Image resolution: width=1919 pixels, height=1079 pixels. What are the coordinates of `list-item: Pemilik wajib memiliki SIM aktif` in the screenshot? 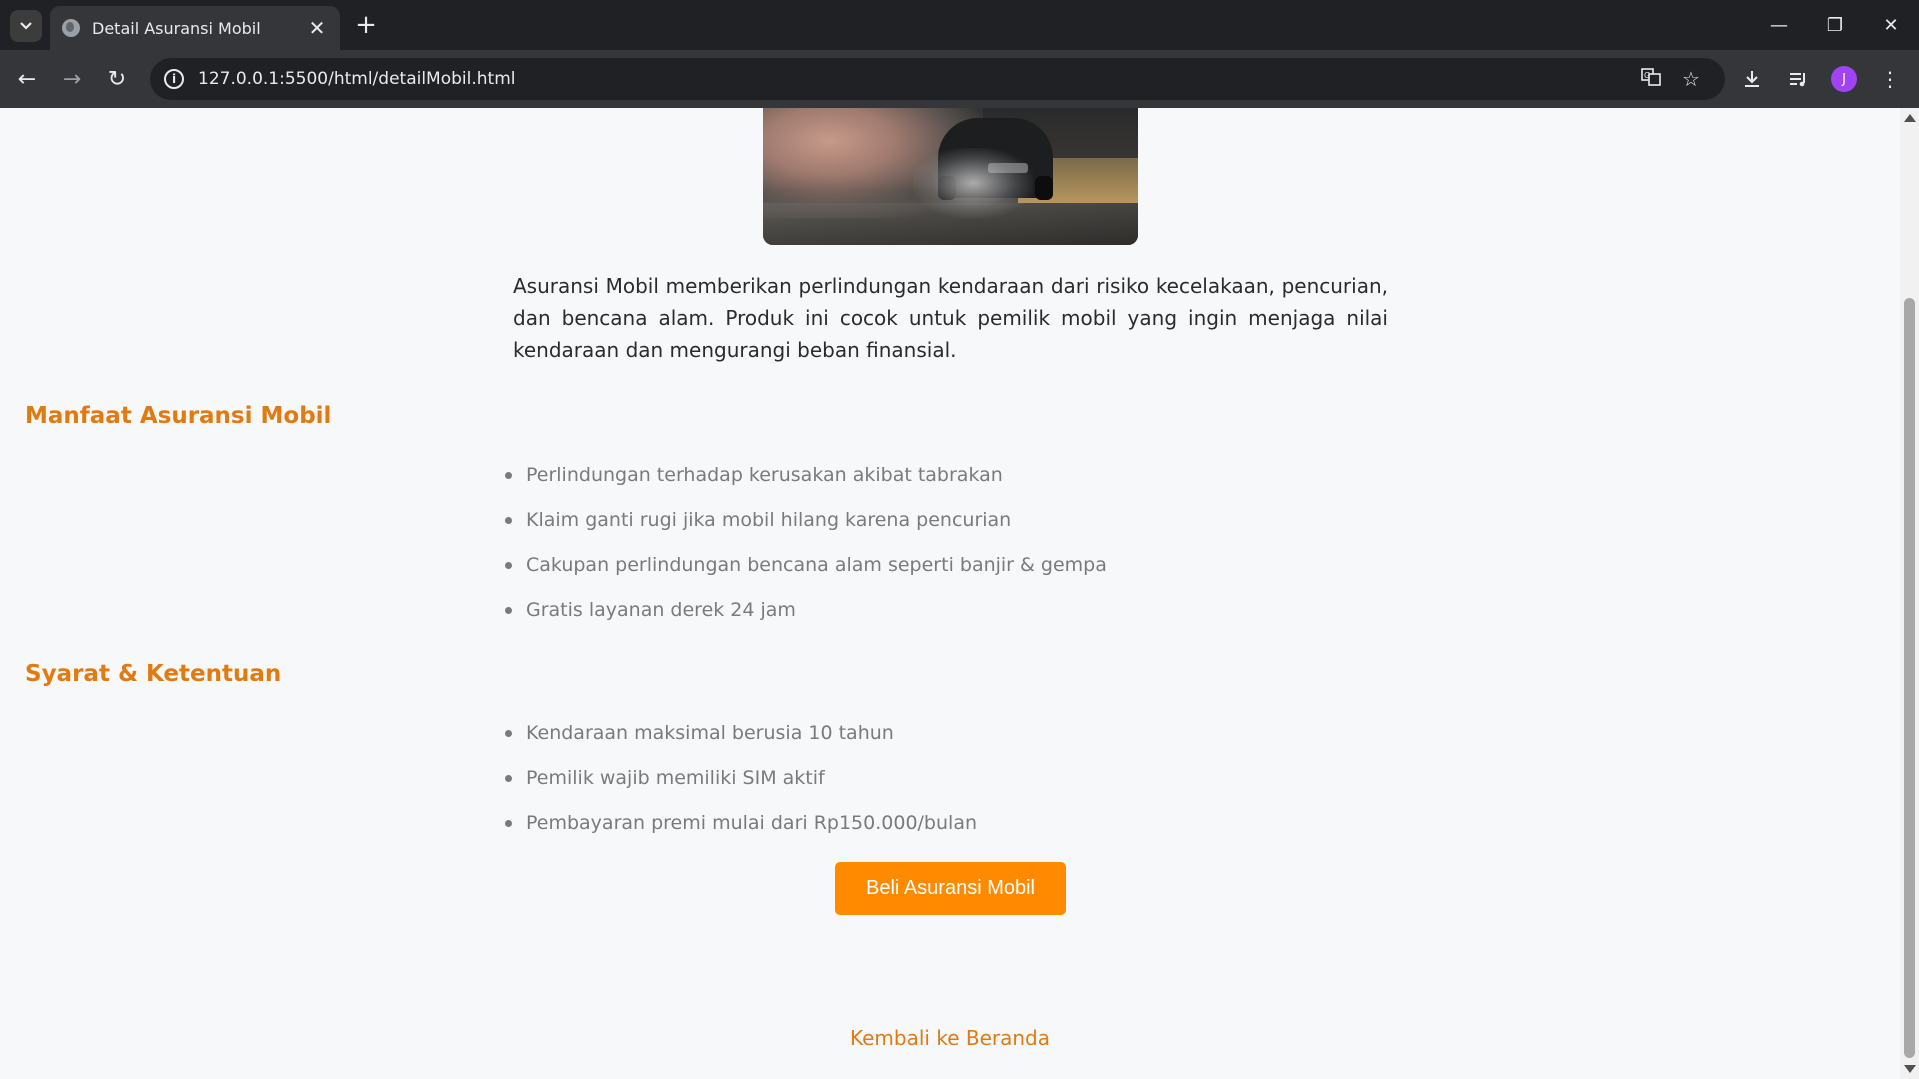 It's located at (741, 785).